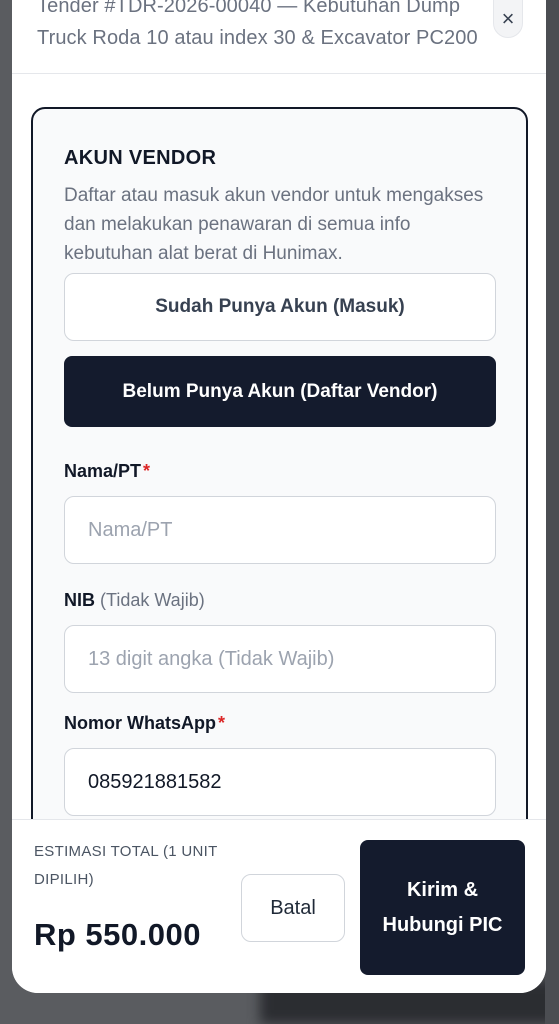 This screenshot has height=1024, width=559. What do you see at coordinates (442, 907) in the screenshot?
I see `send-contact-pic-button: Kirim & Hubungi PIC` at bounding box center [442, 907].